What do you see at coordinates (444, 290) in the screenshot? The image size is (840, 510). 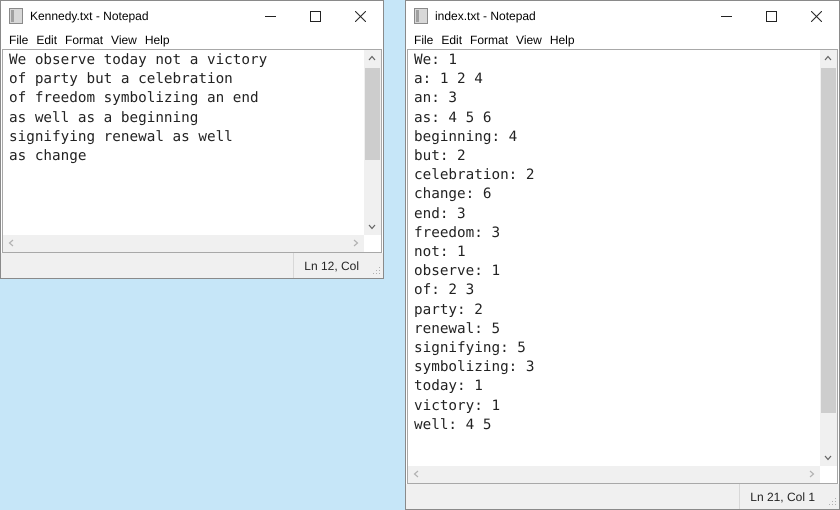 I see `text-line: of: 2 3` at bounding box center [444, 290].